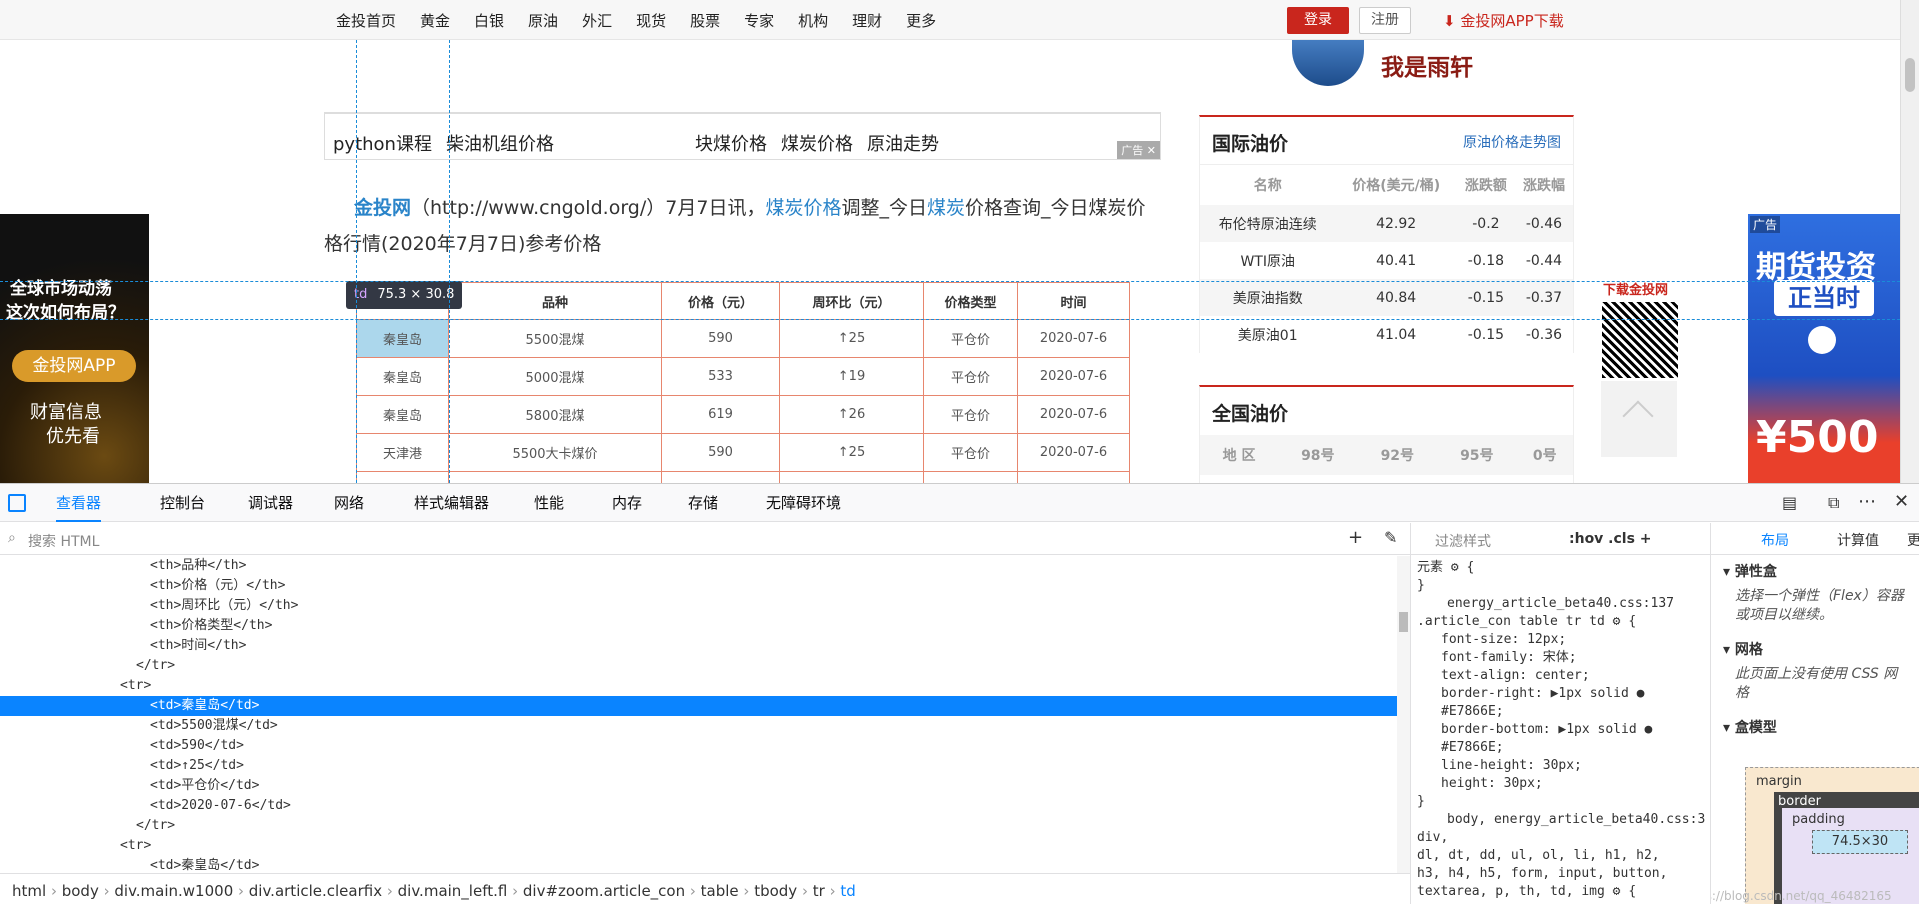 This screenshot has width=1919, height=904. What do you see at coordinates (651, 20) in the screenshot?
I see `nav-item: 现货` at bounding box center [651, 20].